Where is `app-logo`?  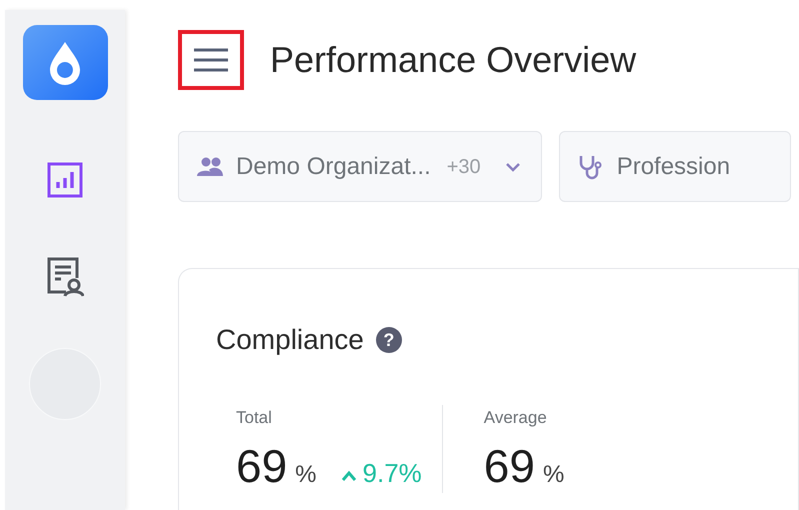 app-logo is located at coordinates (65, 62).